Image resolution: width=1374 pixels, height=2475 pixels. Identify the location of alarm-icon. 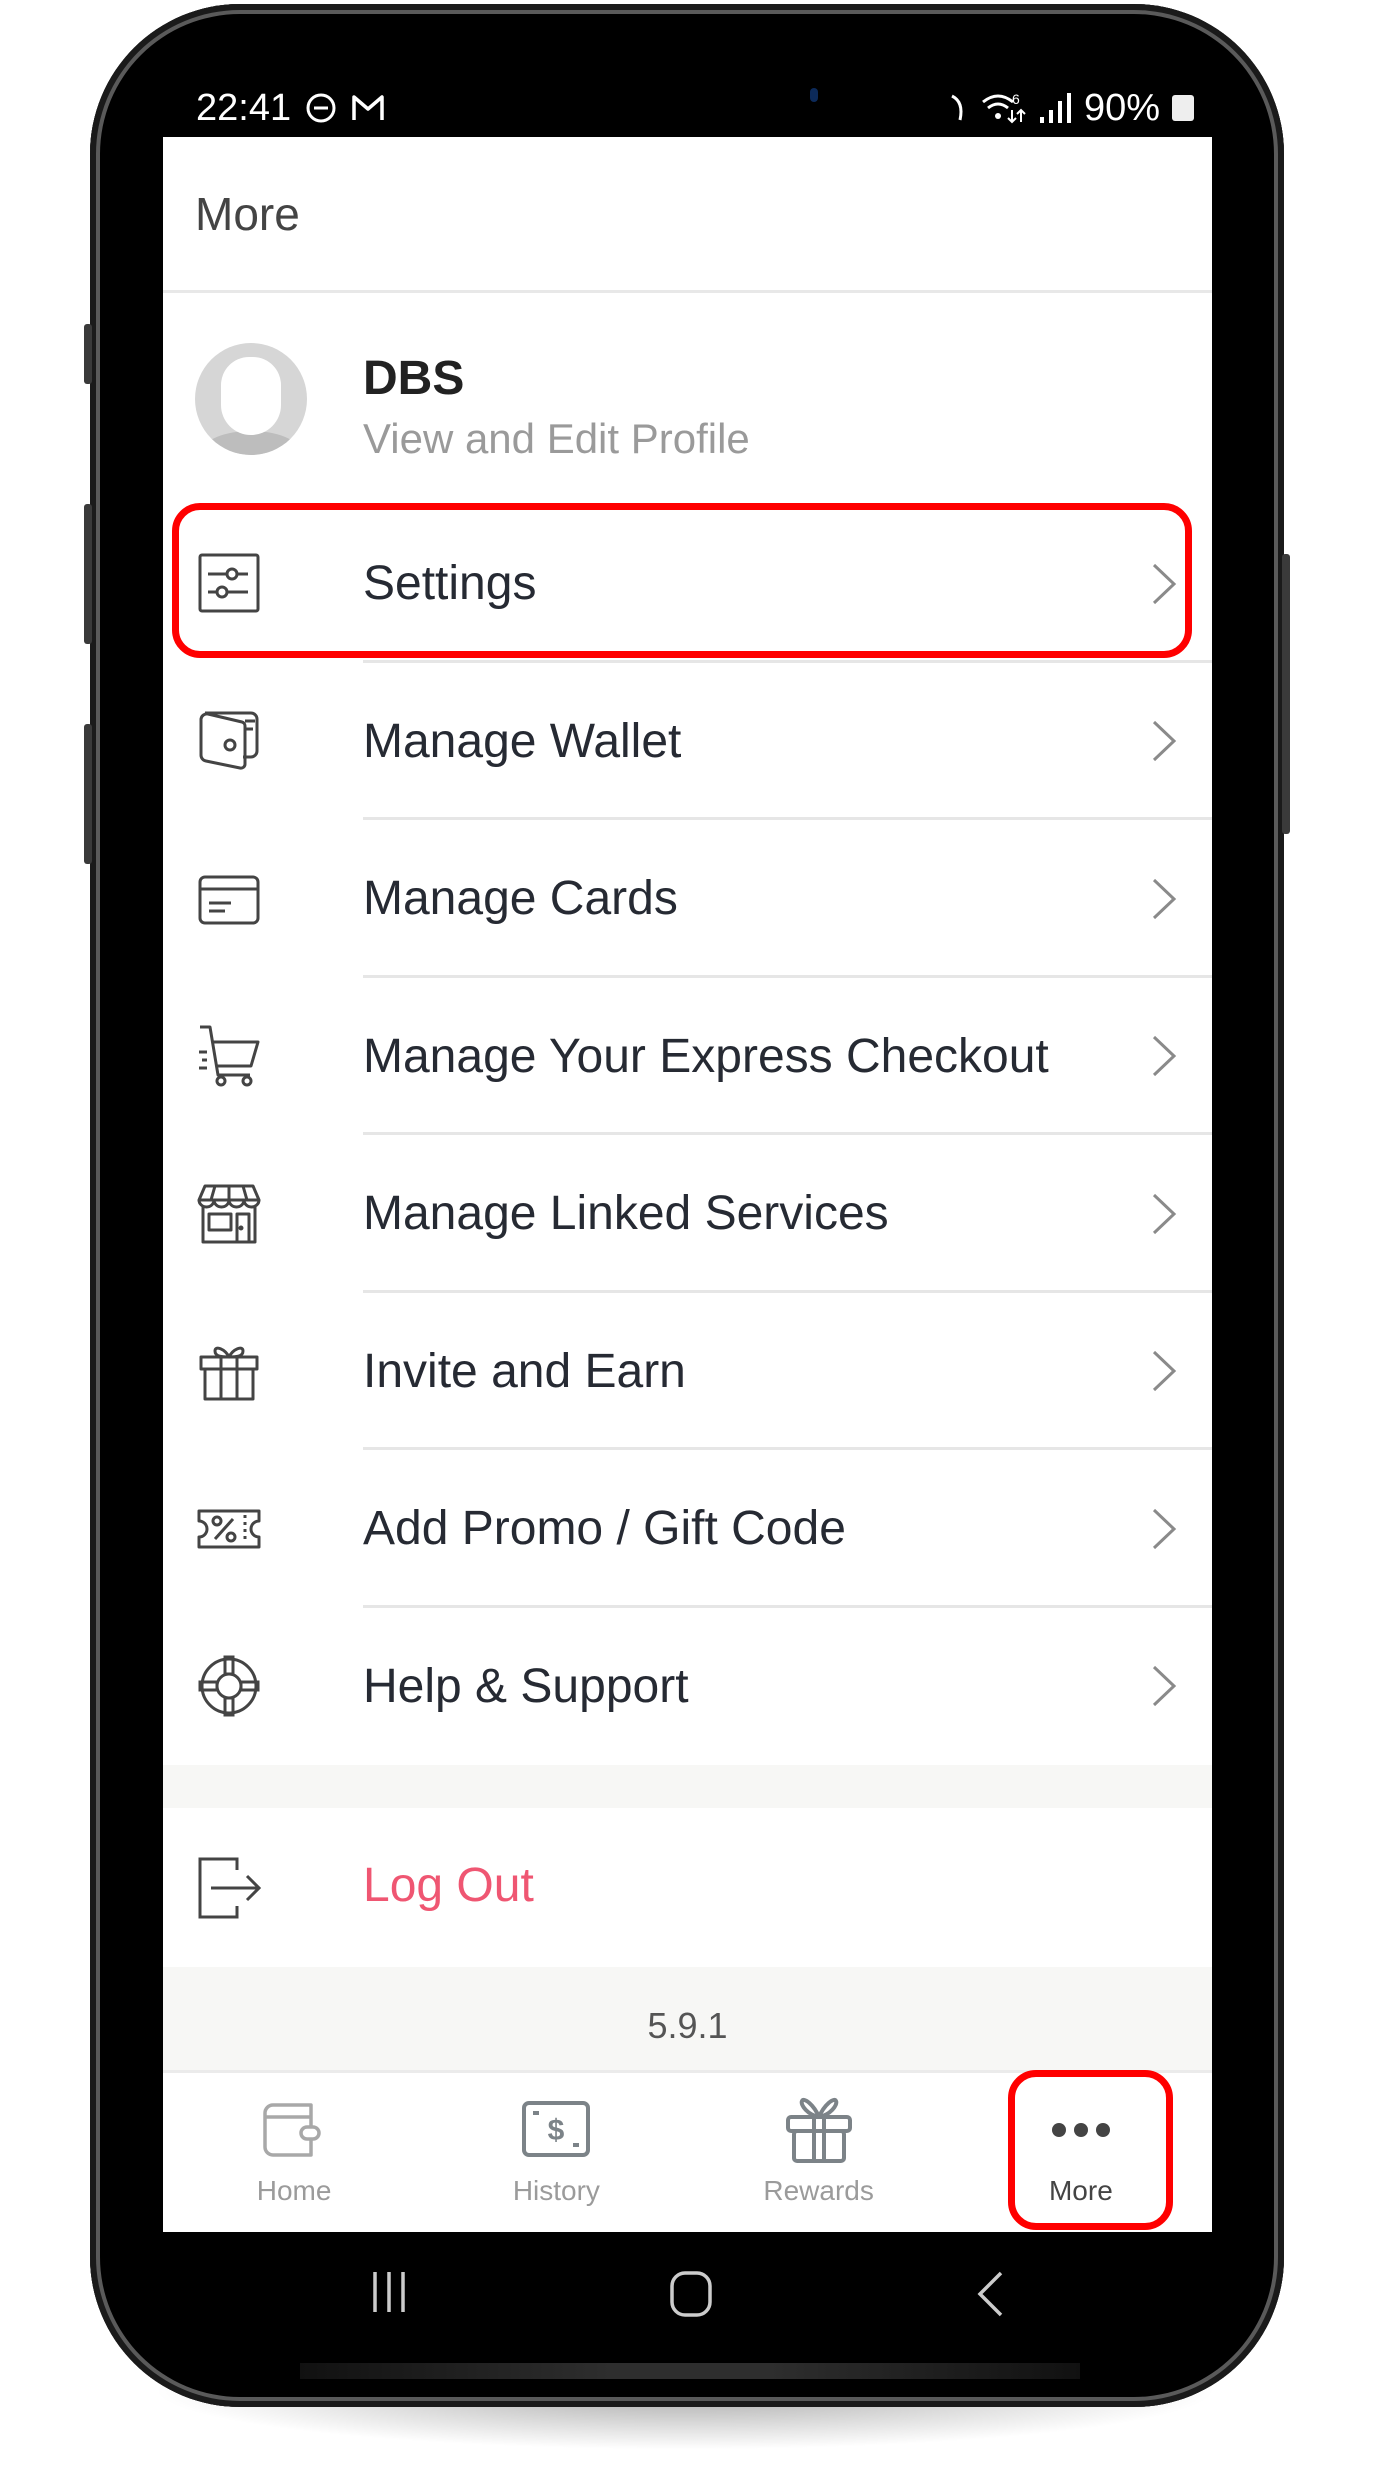
(959, 108).